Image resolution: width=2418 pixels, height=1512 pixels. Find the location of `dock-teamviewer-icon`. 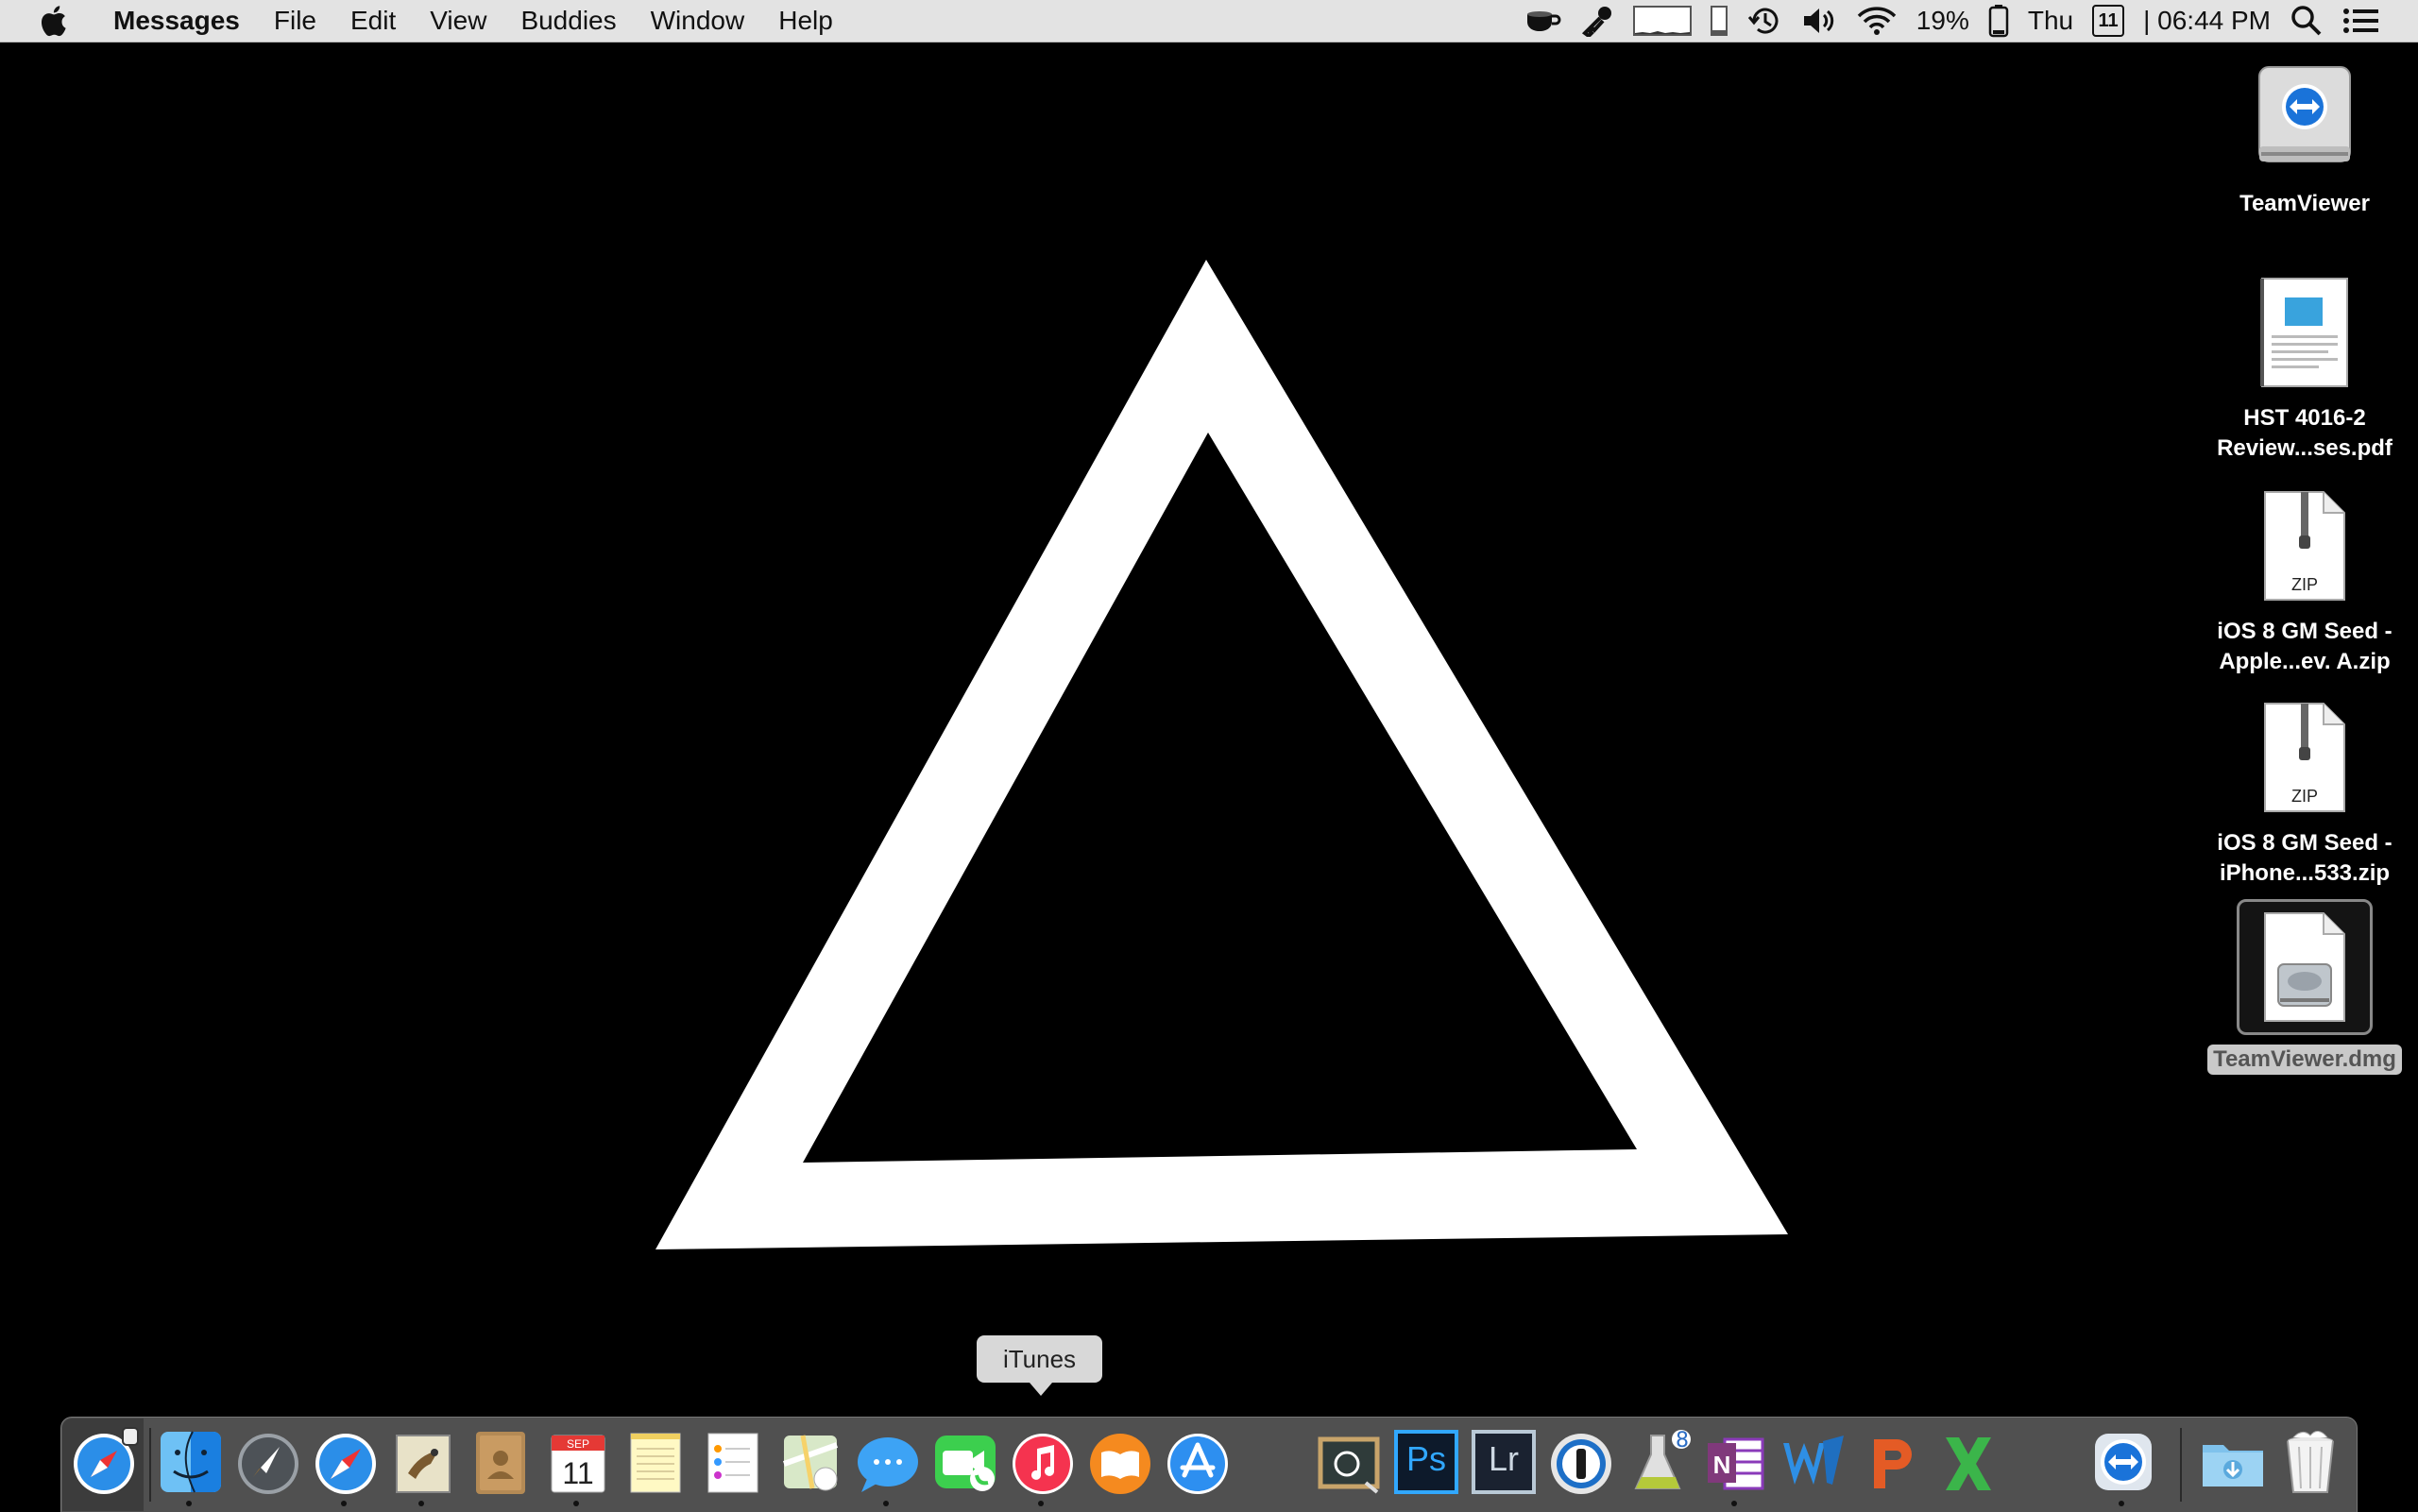

dock-teamviewer-icon is located at coordinates (2123, 1462).